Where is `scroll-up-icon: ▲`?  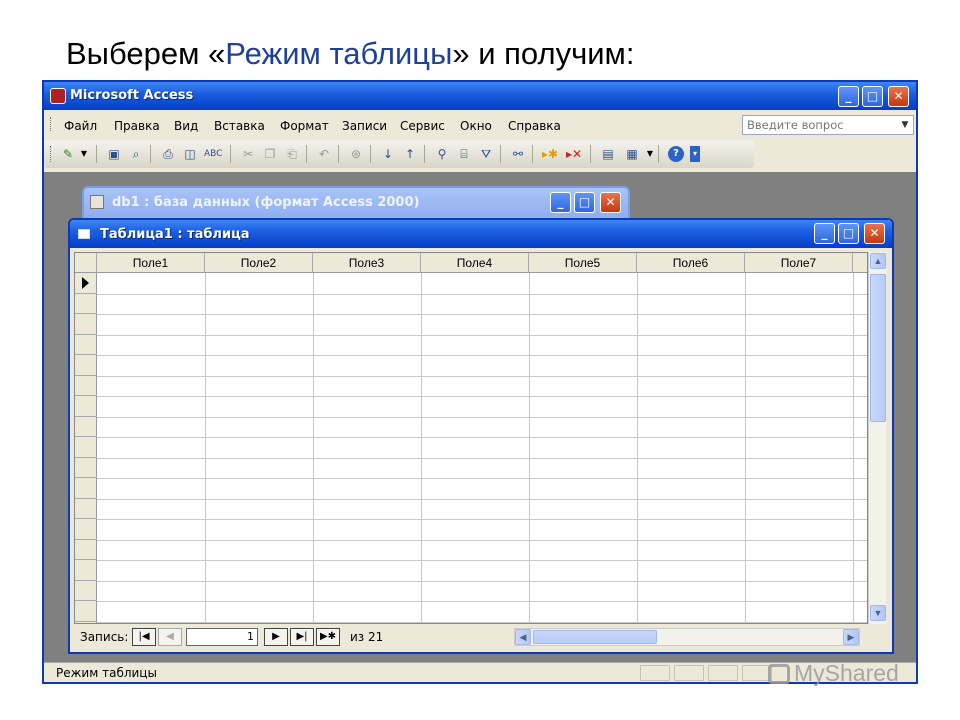
scroll-up-icon: ▲ is located at coordinates (878, 261).